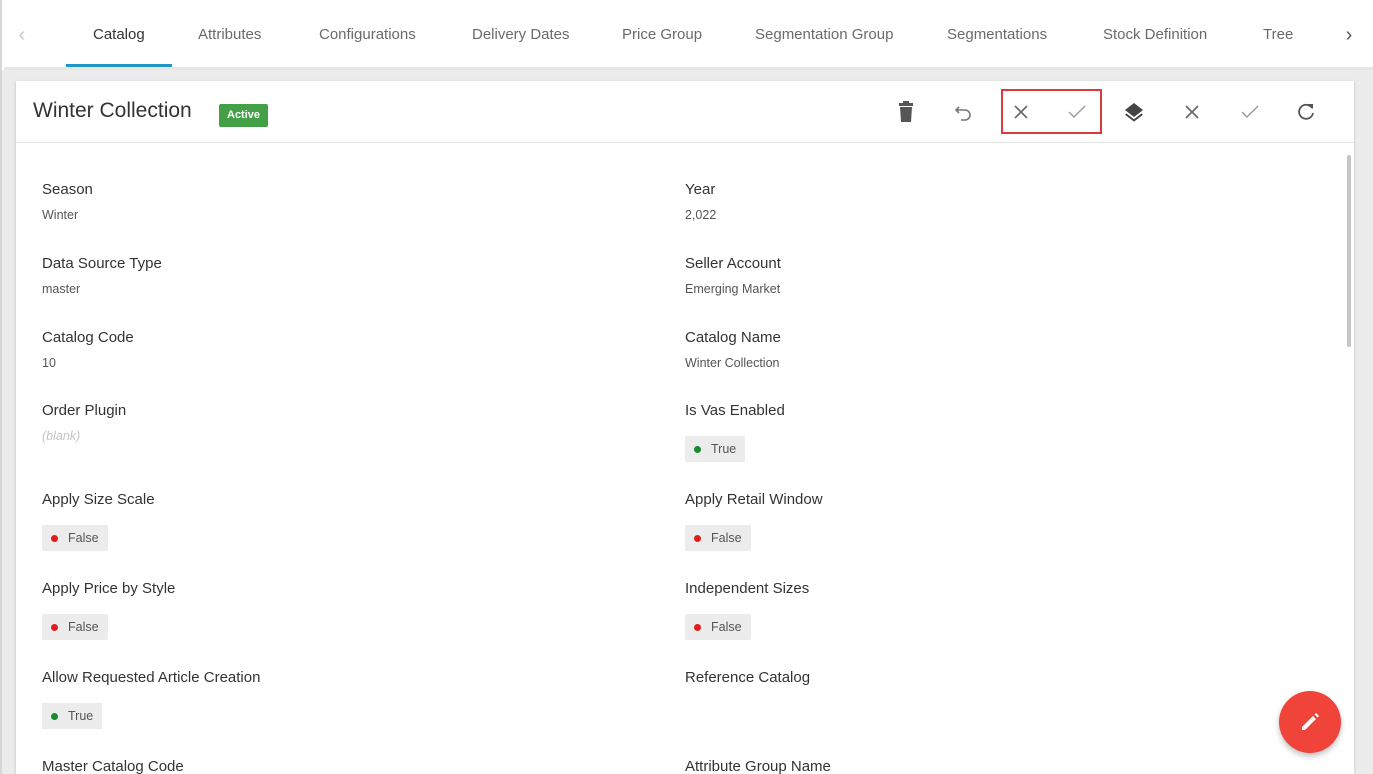  I want to click on undo-button, so click(964, 112).